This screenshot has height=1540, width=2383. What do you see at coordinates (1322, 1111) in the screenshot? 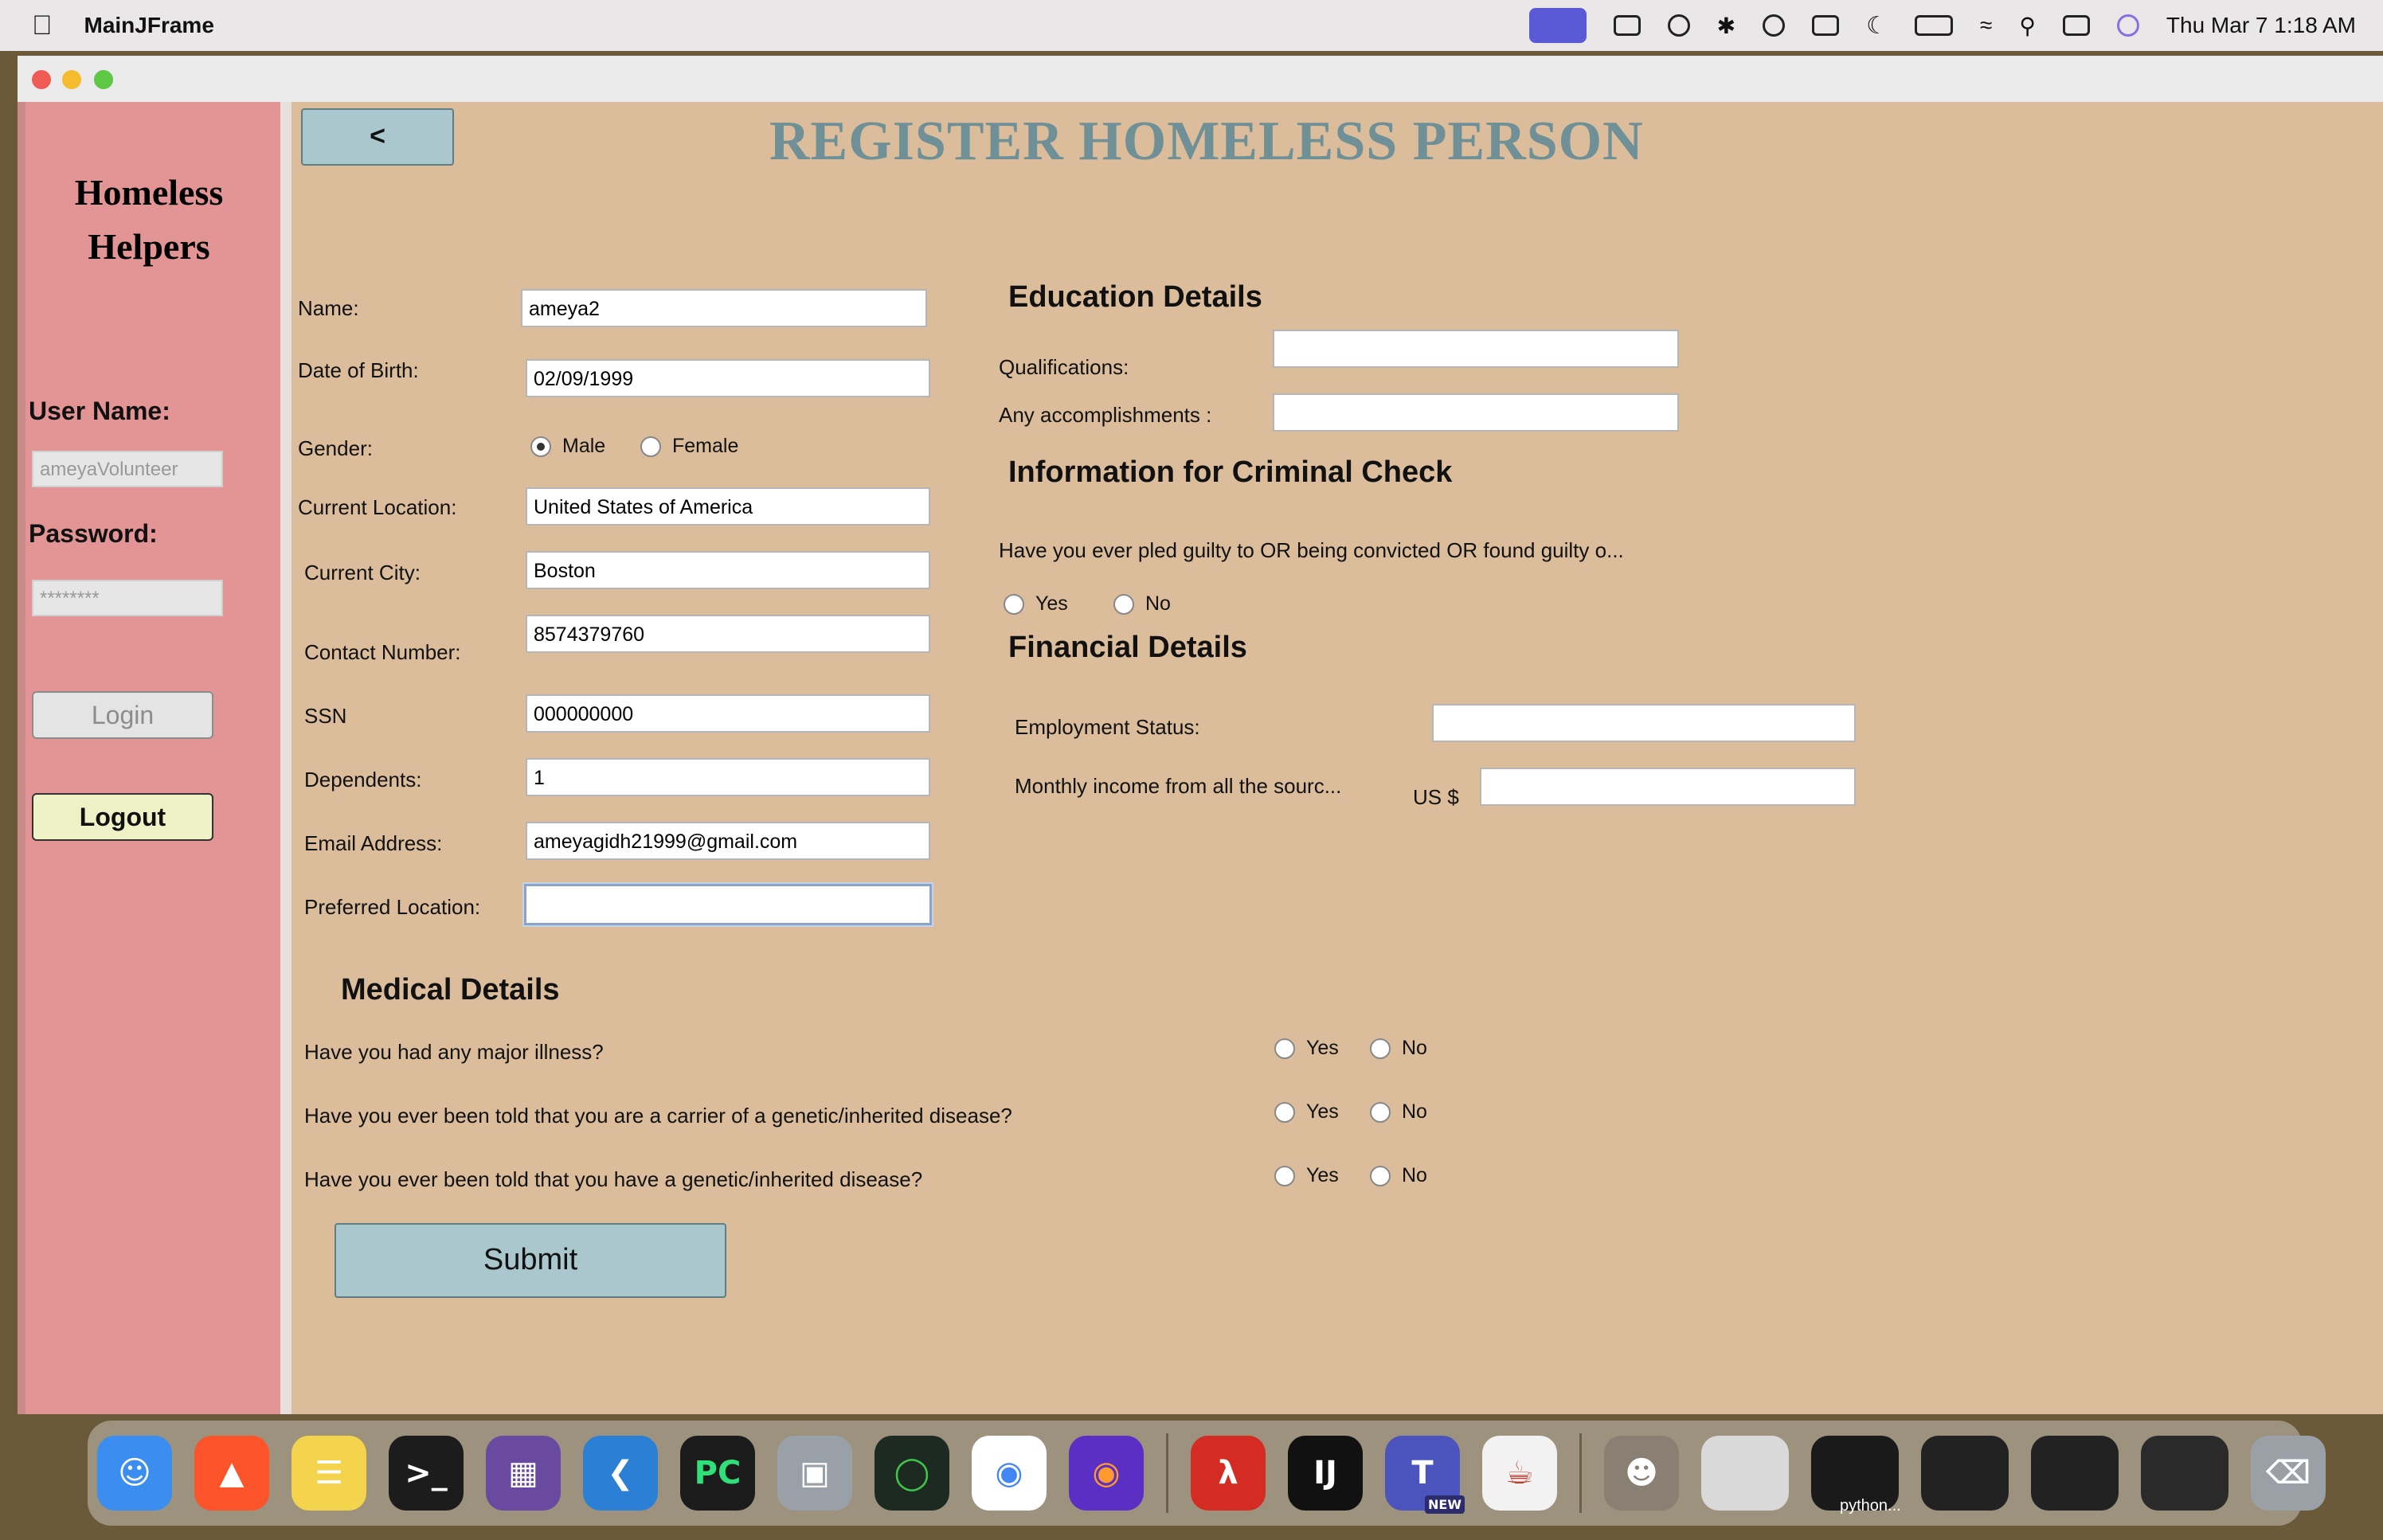
I see `carrier-yes-label: Yes` at bounding box center [1322, 1111].